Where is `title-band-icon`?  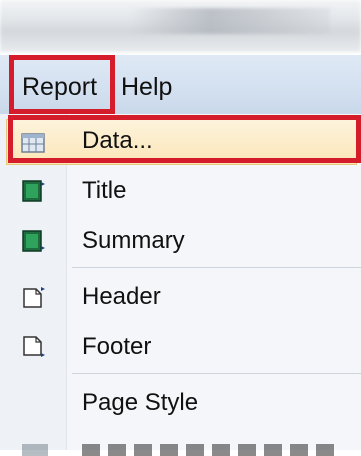
title-band-icon is located at coordinates (33, 191).